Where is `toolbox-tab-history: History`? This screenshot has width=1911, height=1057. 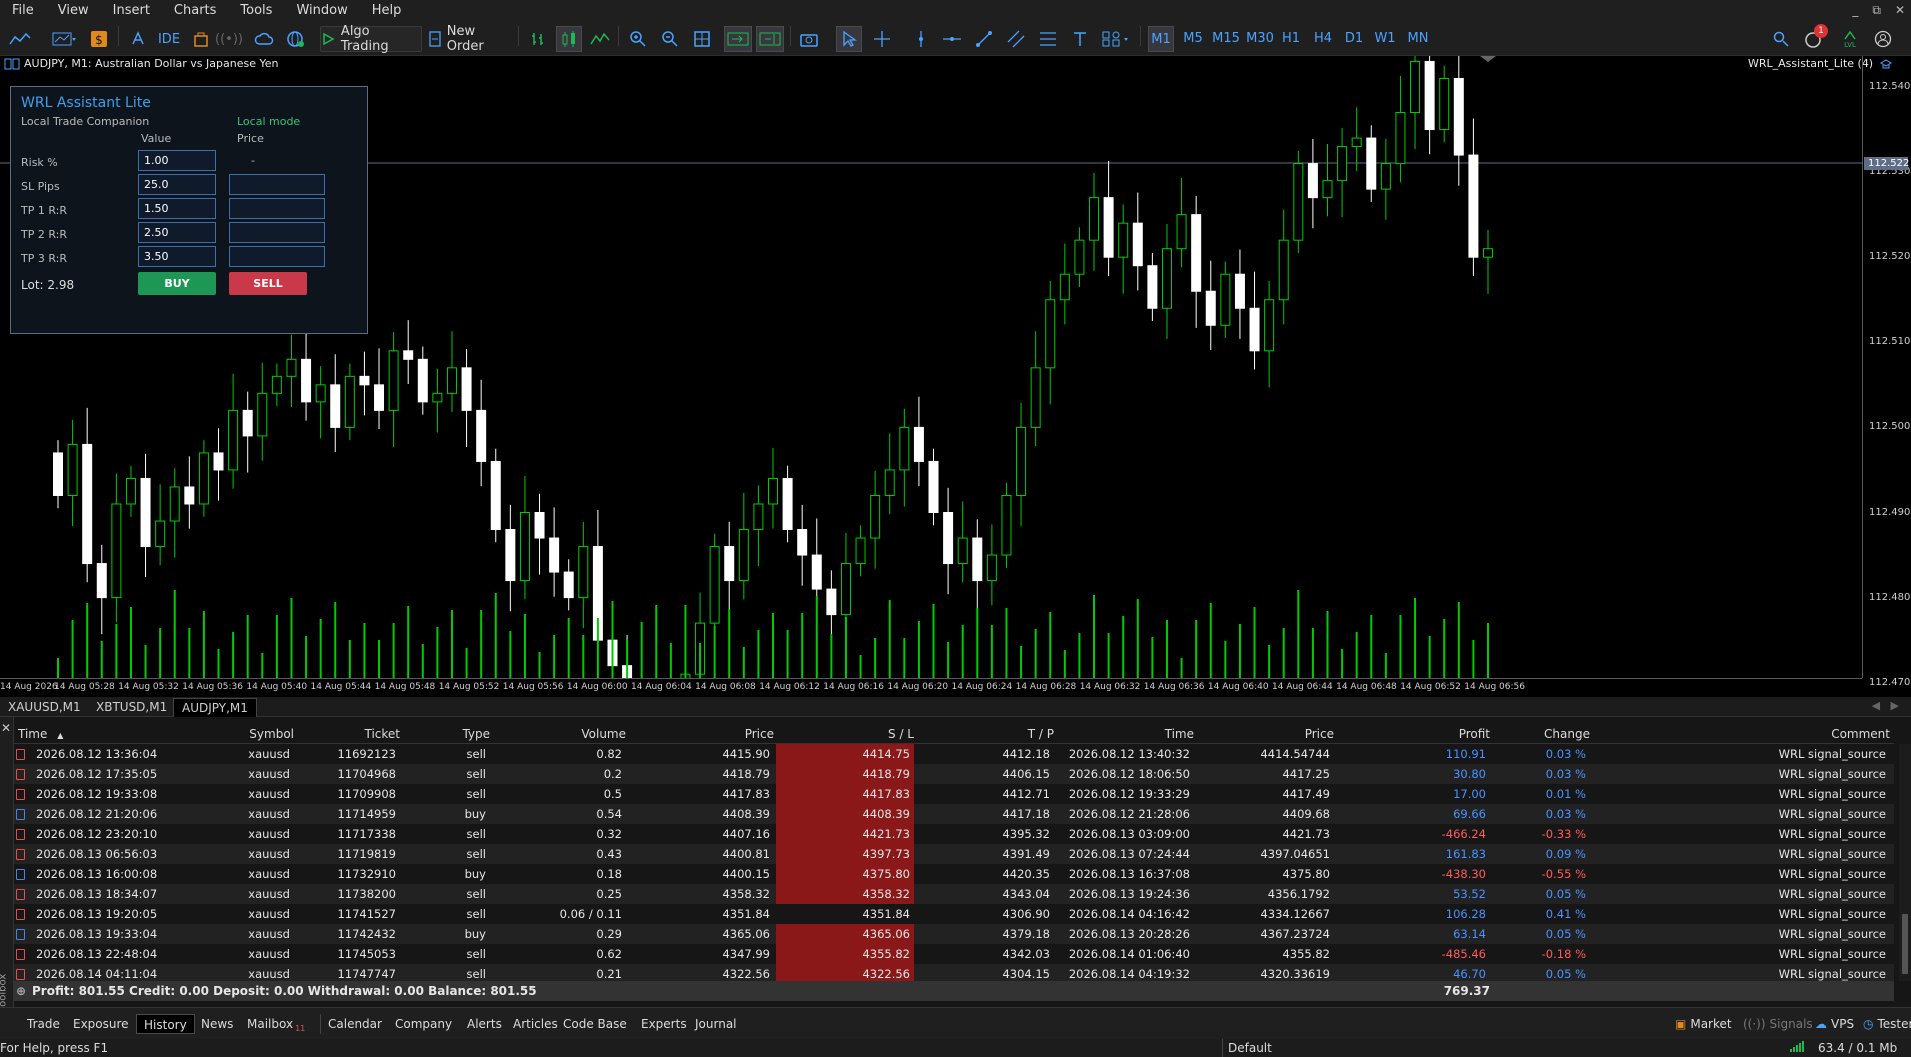 toolbox-tab-history: History is located at coordinates (165, 1024).